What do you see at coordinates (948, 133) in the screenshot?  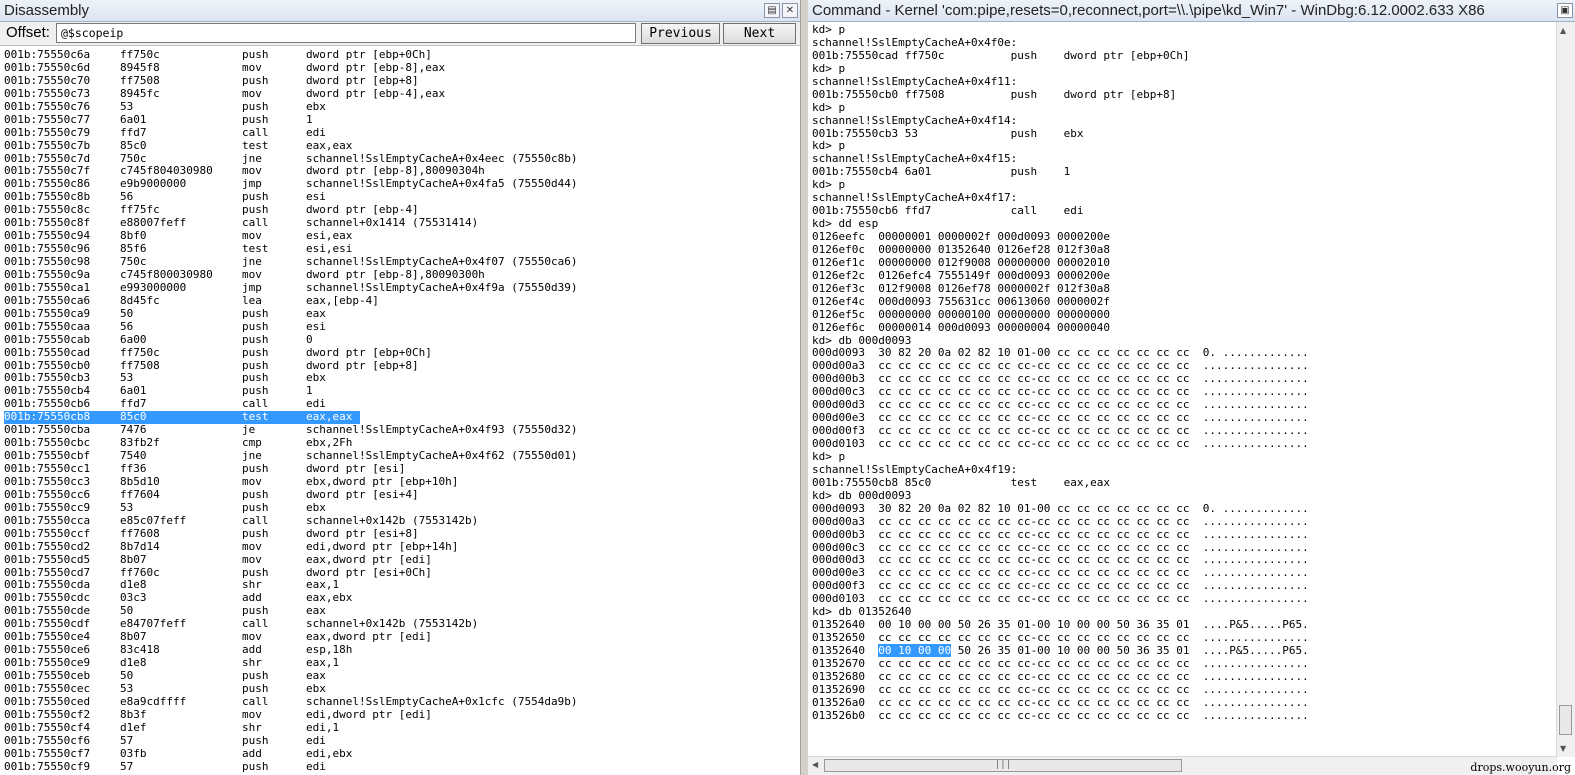 I see `command-output-line: 001b:75550cb3 53 push ebx` at bounding box center [948, 133].